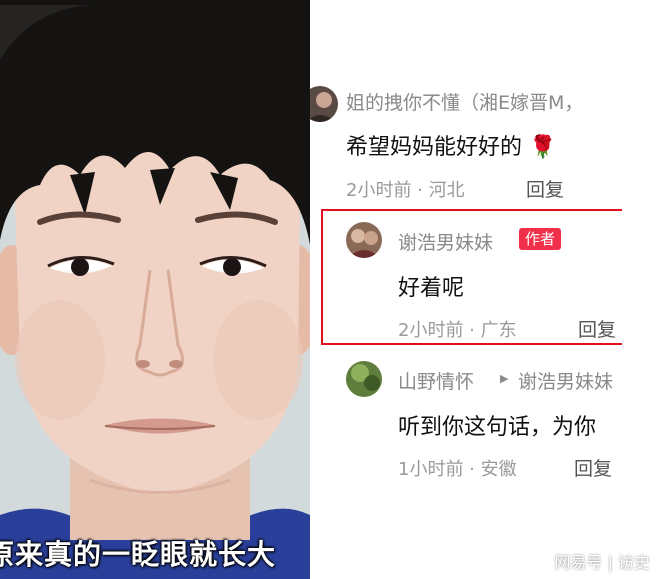 This screenshot has height=579, width=660. I want to click on comment-text: 希望妈妈能好好的 🌹, so click(451, 145).